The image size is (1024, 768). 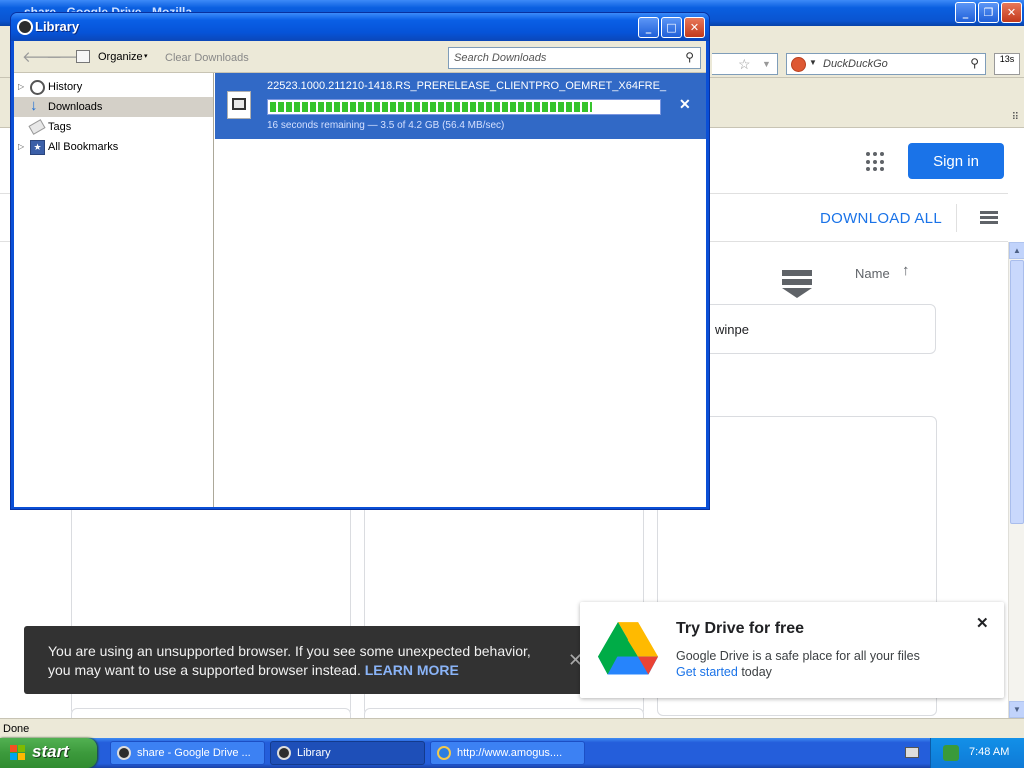 What do you see at coordinates (120, 57) in the screenshot?
I see `organize-button: Organize` at bounding box center [120, 57].